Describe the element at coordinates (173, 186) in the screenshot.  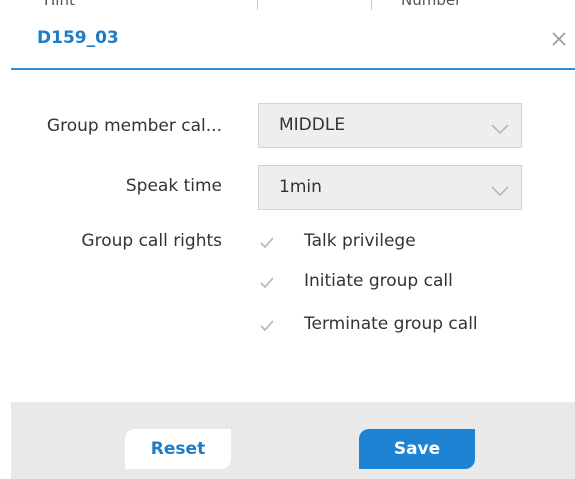
I see `speak-time-label: Speak time` at that location.